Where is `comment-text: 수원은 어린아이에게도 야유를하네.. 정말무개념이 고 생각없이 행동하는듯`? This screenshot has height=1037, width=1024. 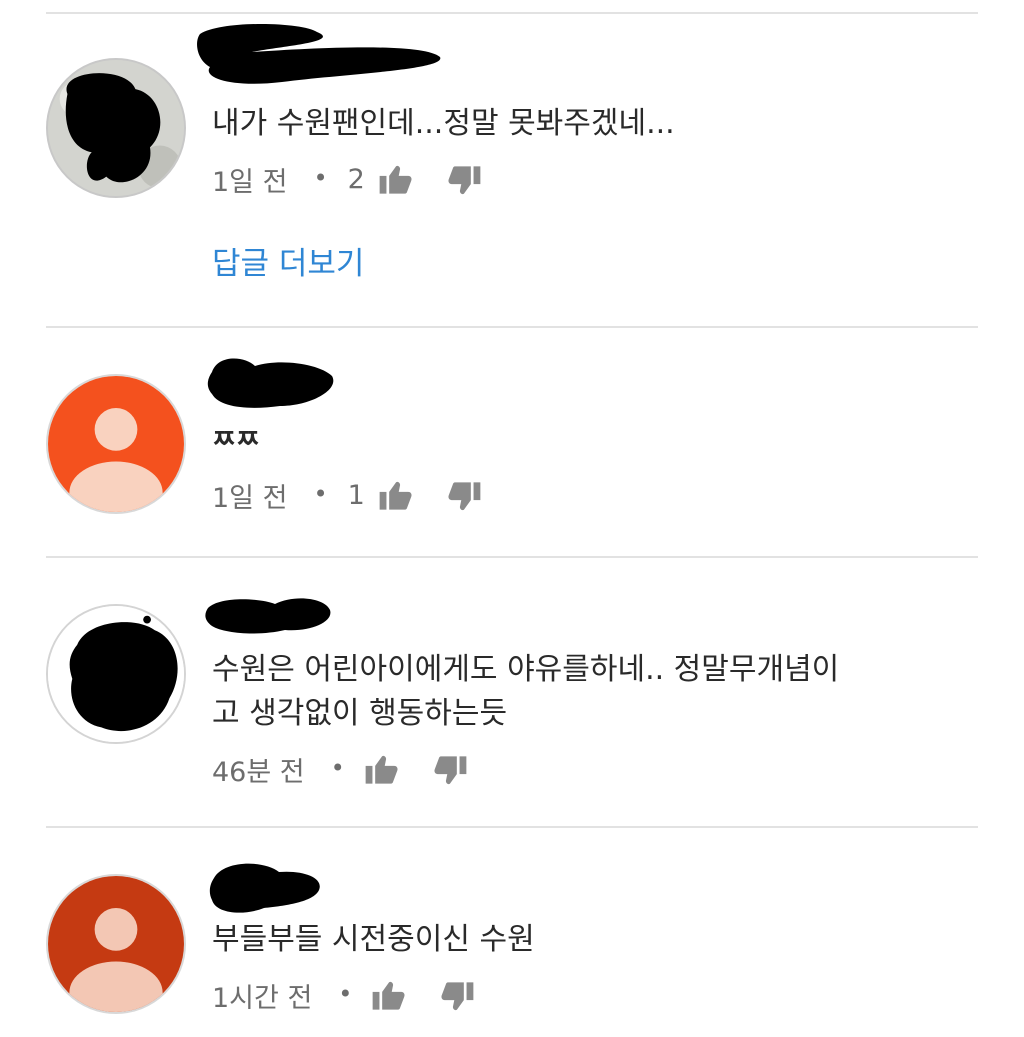 comment-text: 수원은 어린아이에게도 야유를하네.. 정말무개념이 고 생각없이 행동하는듯 is located at coordinates (526, 691).